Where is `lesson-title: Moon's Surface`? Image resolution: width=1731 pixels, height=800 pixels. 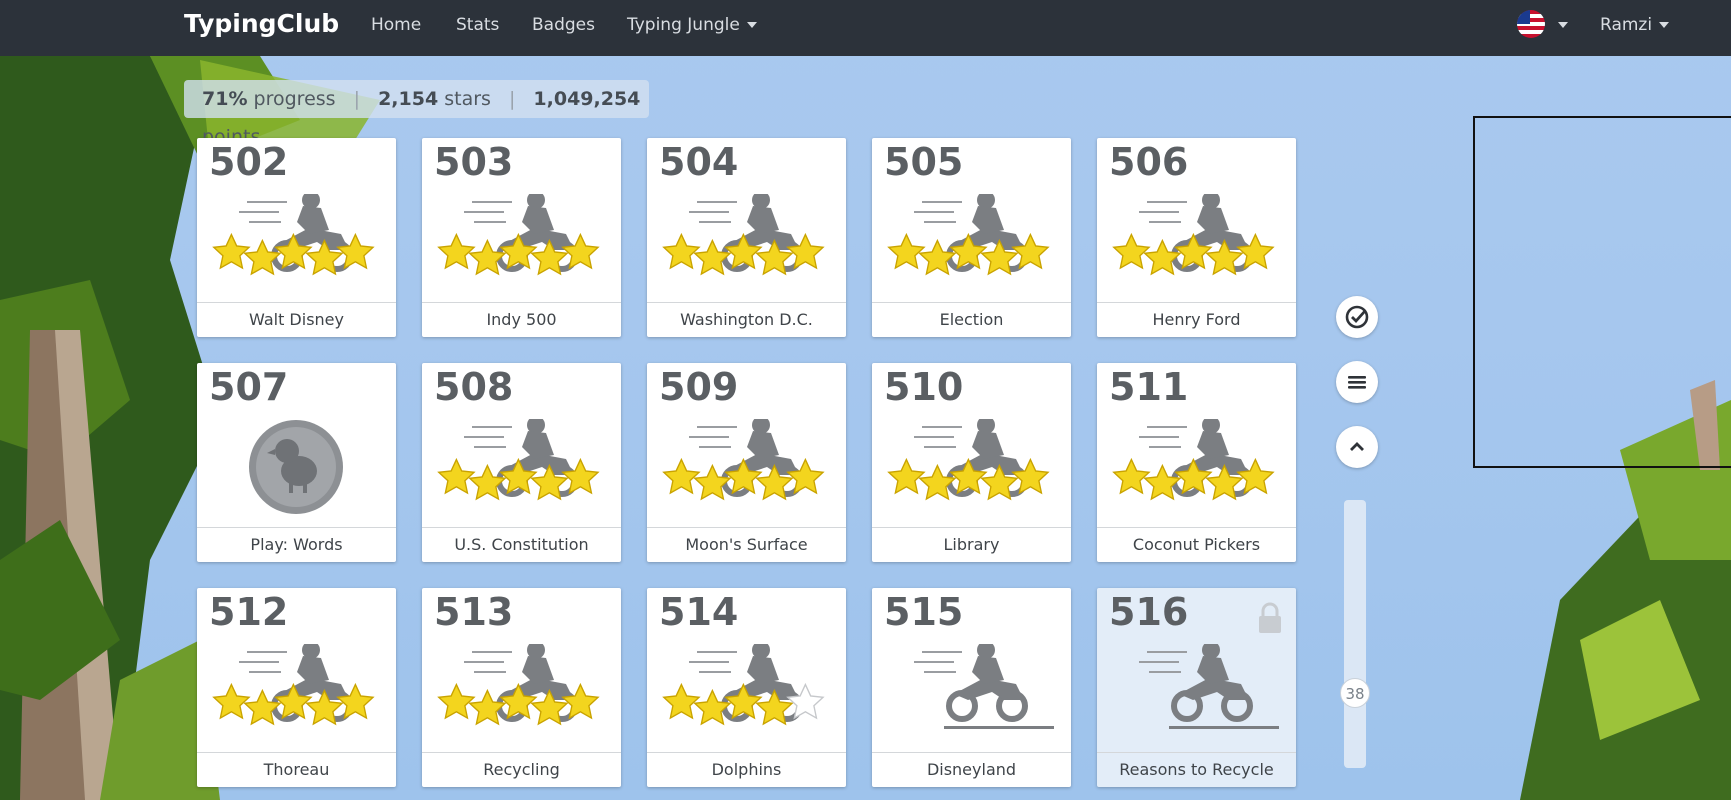
lesson-title: Moon's Surface is located at coordinates (746, 544).